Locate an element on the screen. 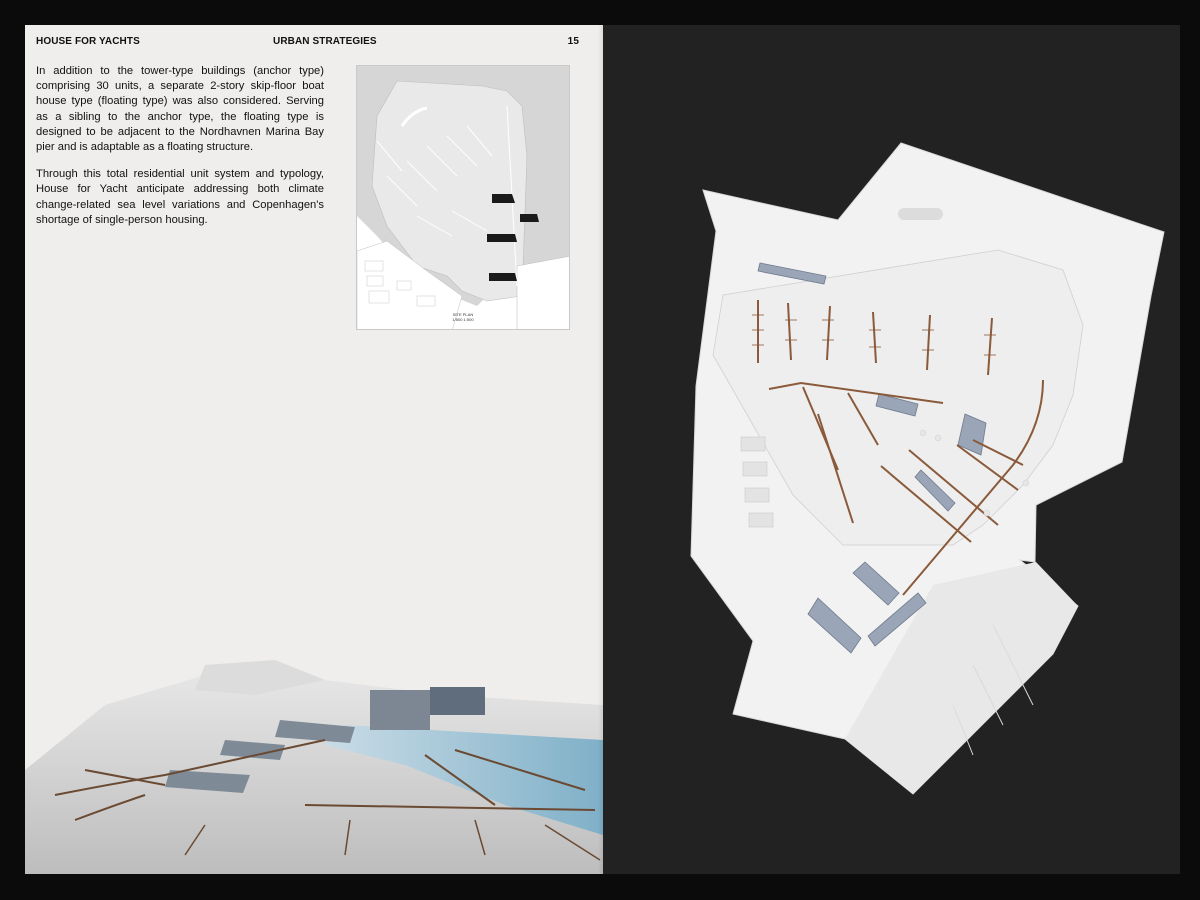 The height and width of the screenshot is (900, 1200). site-plan-figure: SITE PLAN 1/500 1:500 is located at coordinates (463, 197).